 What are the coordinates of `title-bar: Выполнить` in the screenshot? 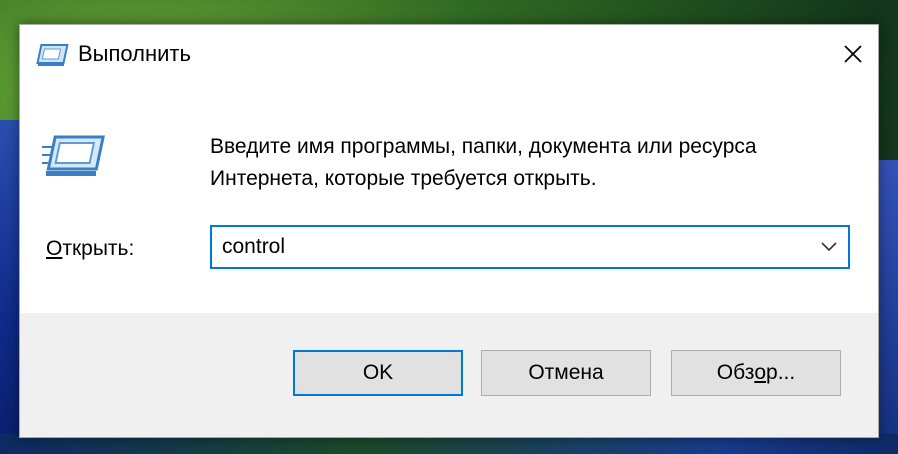 It's located at (449, 56).